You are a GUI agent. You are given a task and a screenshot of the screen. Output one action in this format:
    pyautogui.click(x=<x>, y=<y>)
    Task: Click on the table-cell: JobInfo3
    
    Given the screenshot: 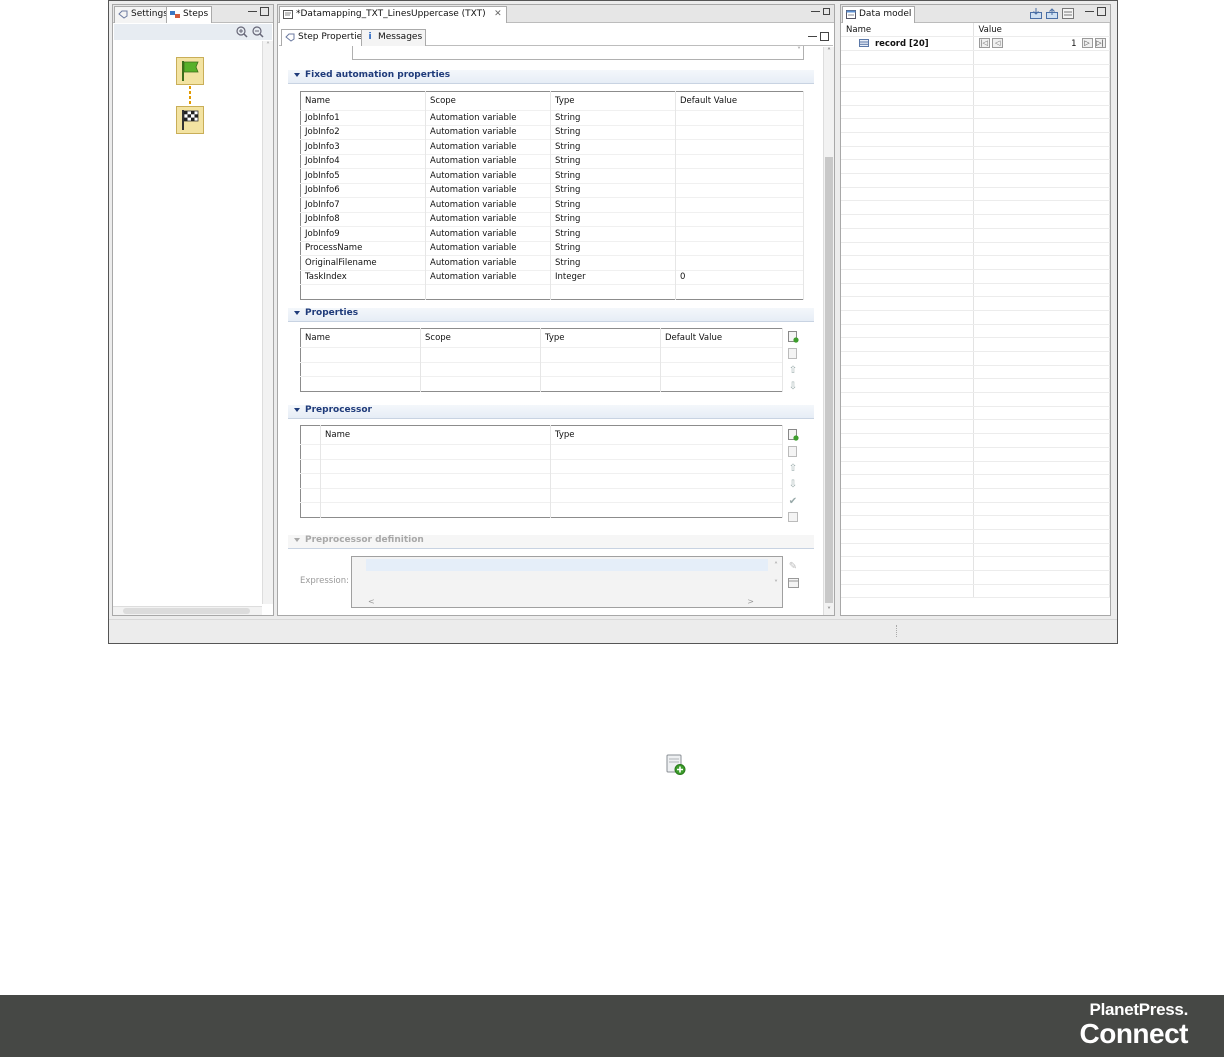 What is the action you would take?
    pyautogui.click(x=363, y=146)
    